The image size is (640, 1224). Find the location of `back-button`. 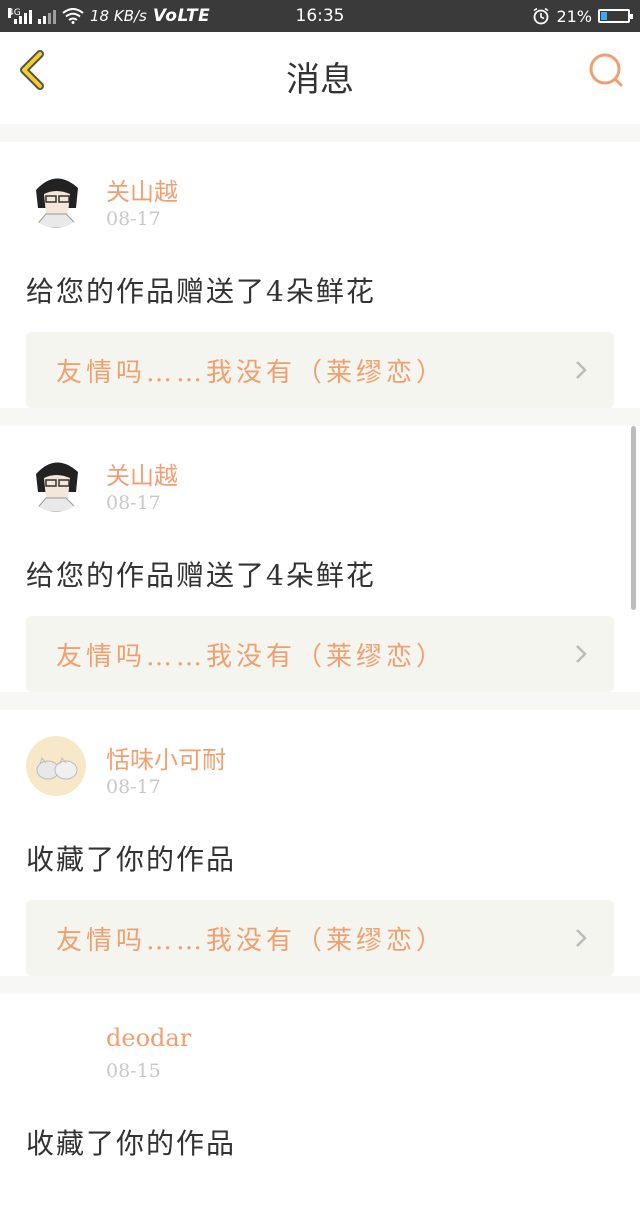

back-button is located at coordinates (34, 70).